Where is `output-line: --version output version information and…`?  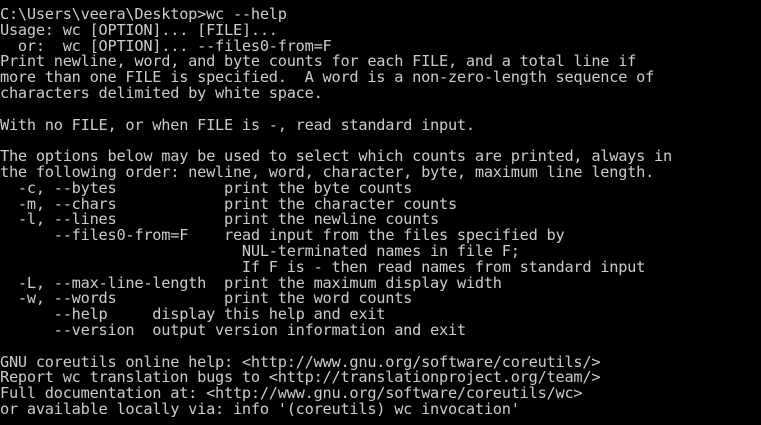 output-line: --version output version information and… is located at coordinates (233, 329).